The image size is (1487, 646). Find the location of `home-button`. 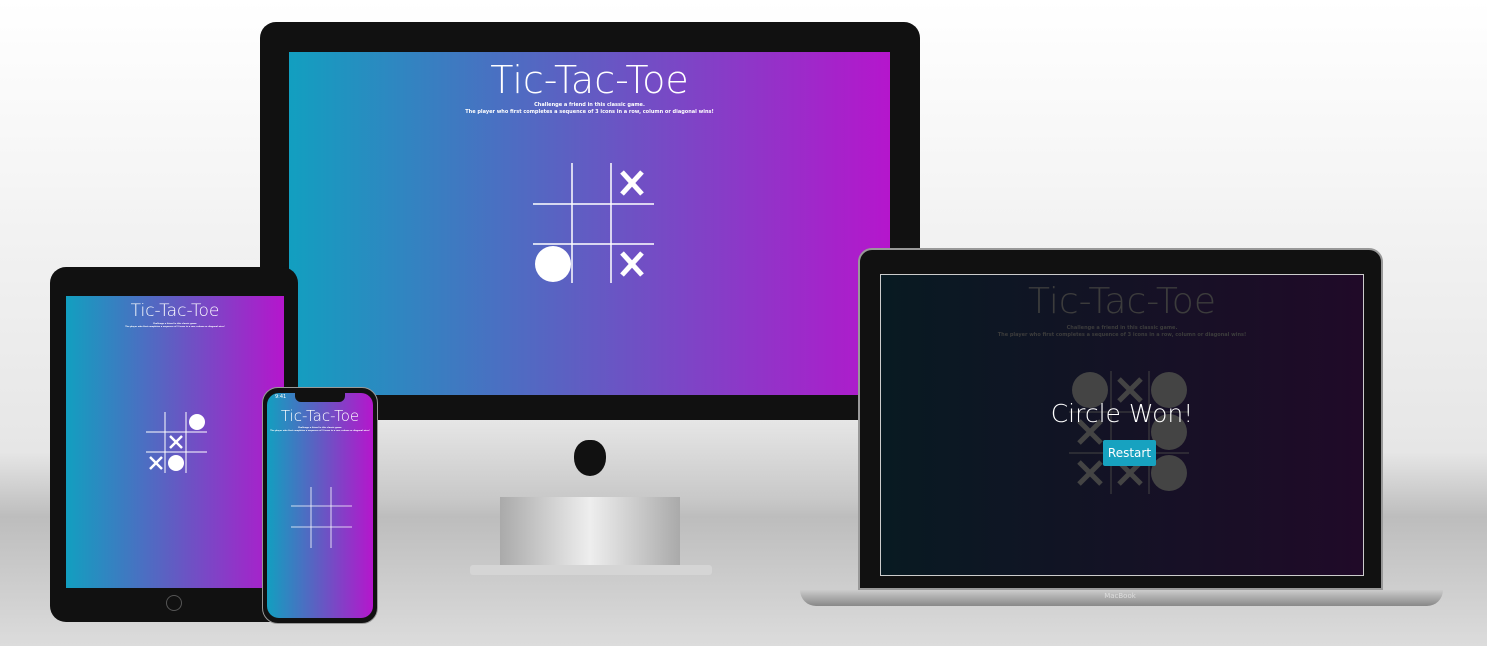

home-button is located at coordinates (174, 603).